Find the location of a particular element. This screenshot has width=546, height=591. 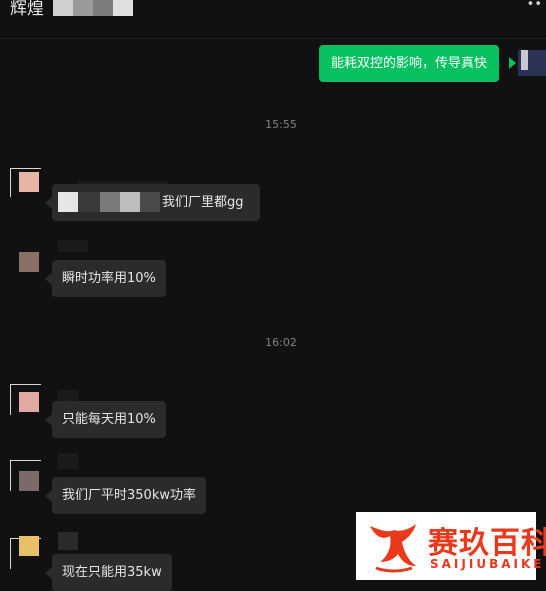

chat-title: 辉煌 is located at coordinates (27, 9).